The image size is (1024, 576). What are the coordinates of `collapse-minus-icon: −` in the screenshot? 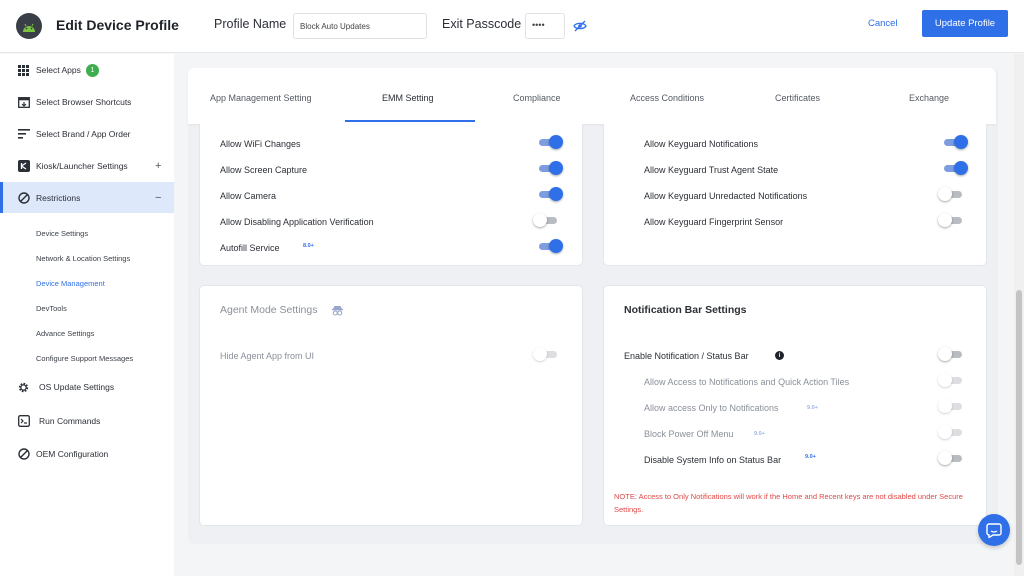 It's located at (158, 198).